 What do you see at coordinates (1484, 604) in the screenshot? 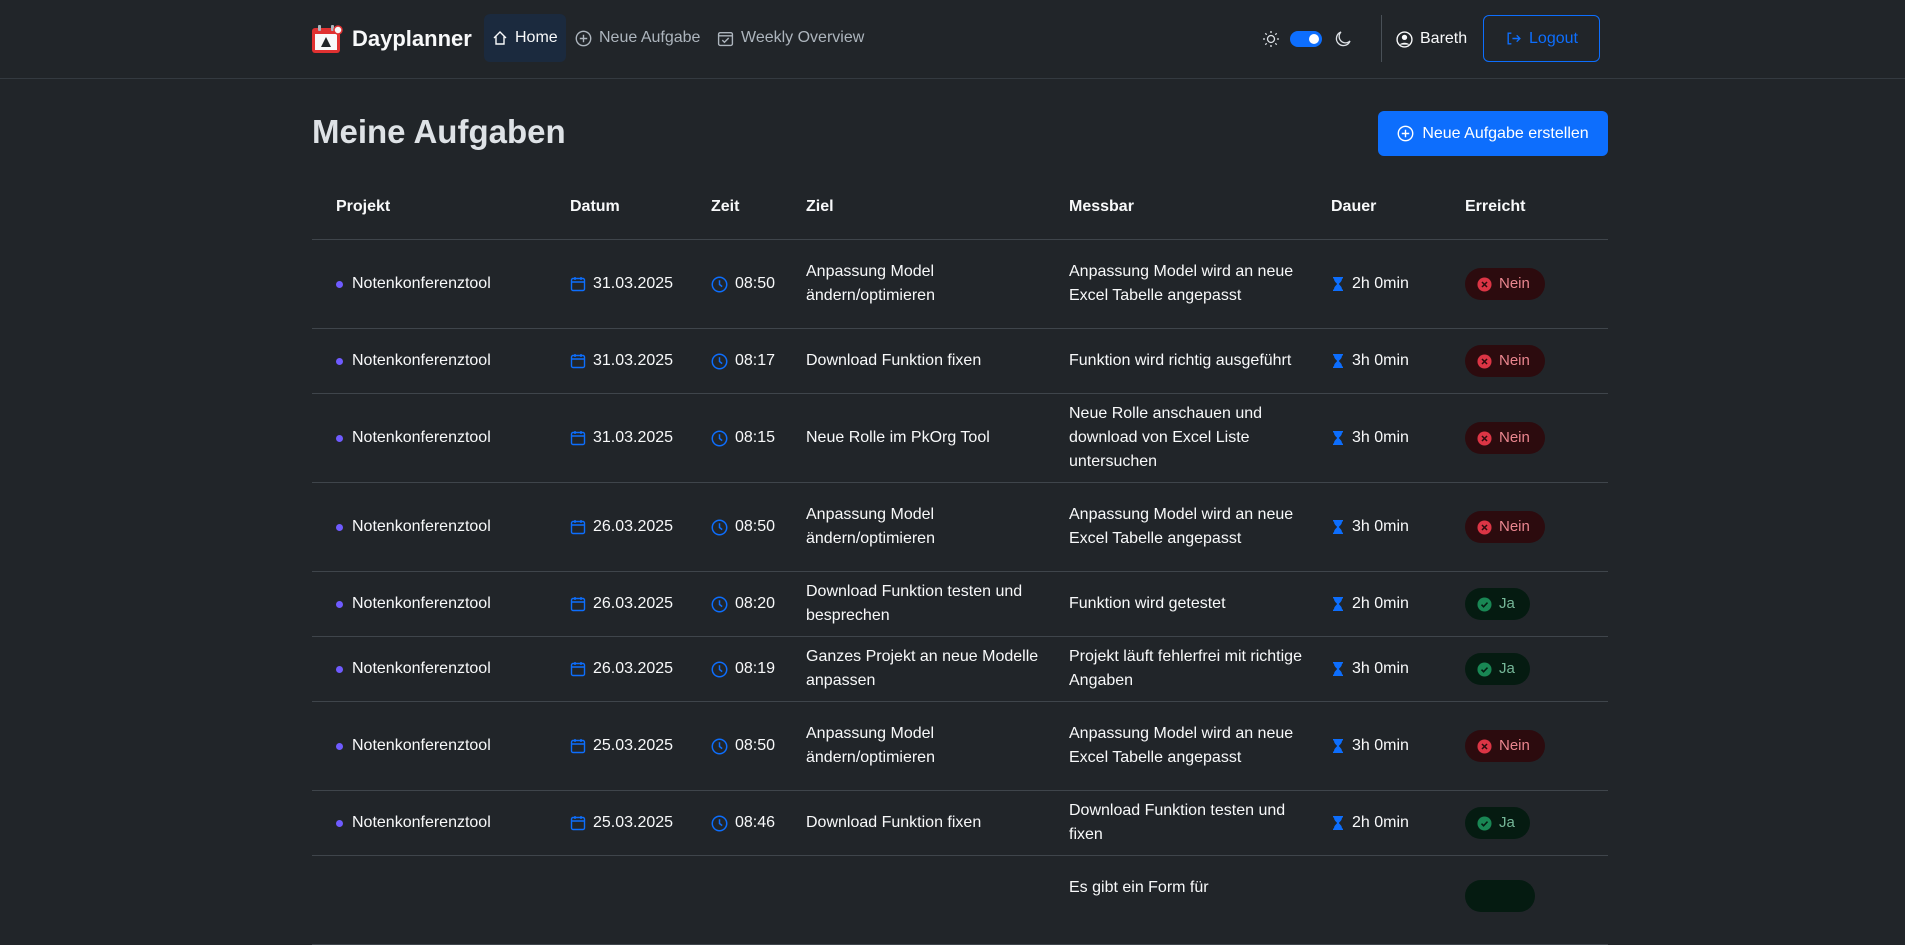
I see `check-circle-icon` at bounding box center [1484, 604].